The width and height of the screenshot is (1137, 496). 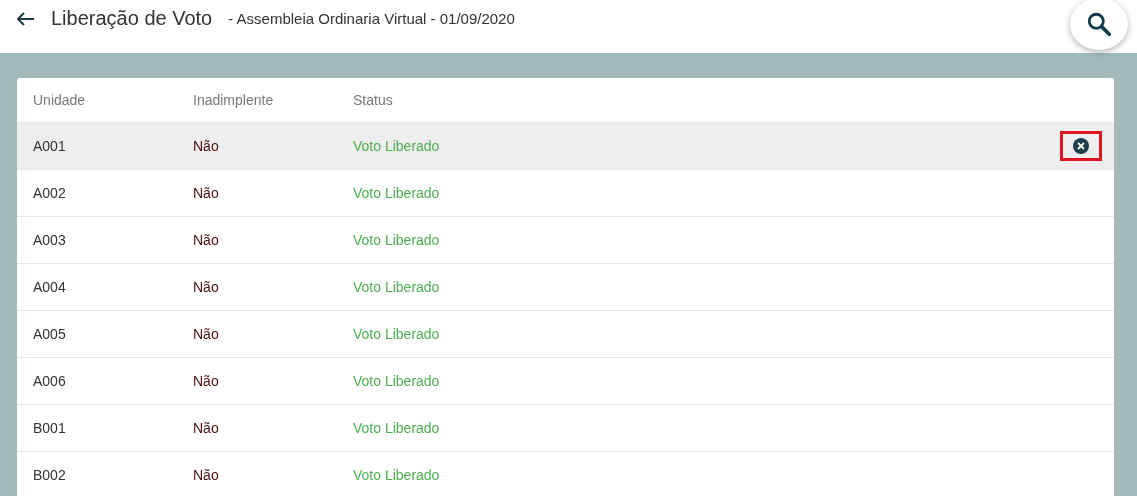 What do you see at coordinates (60, 100) in the screenshot?
I see `column-header: Unidade` at bounding box center [60, 100].